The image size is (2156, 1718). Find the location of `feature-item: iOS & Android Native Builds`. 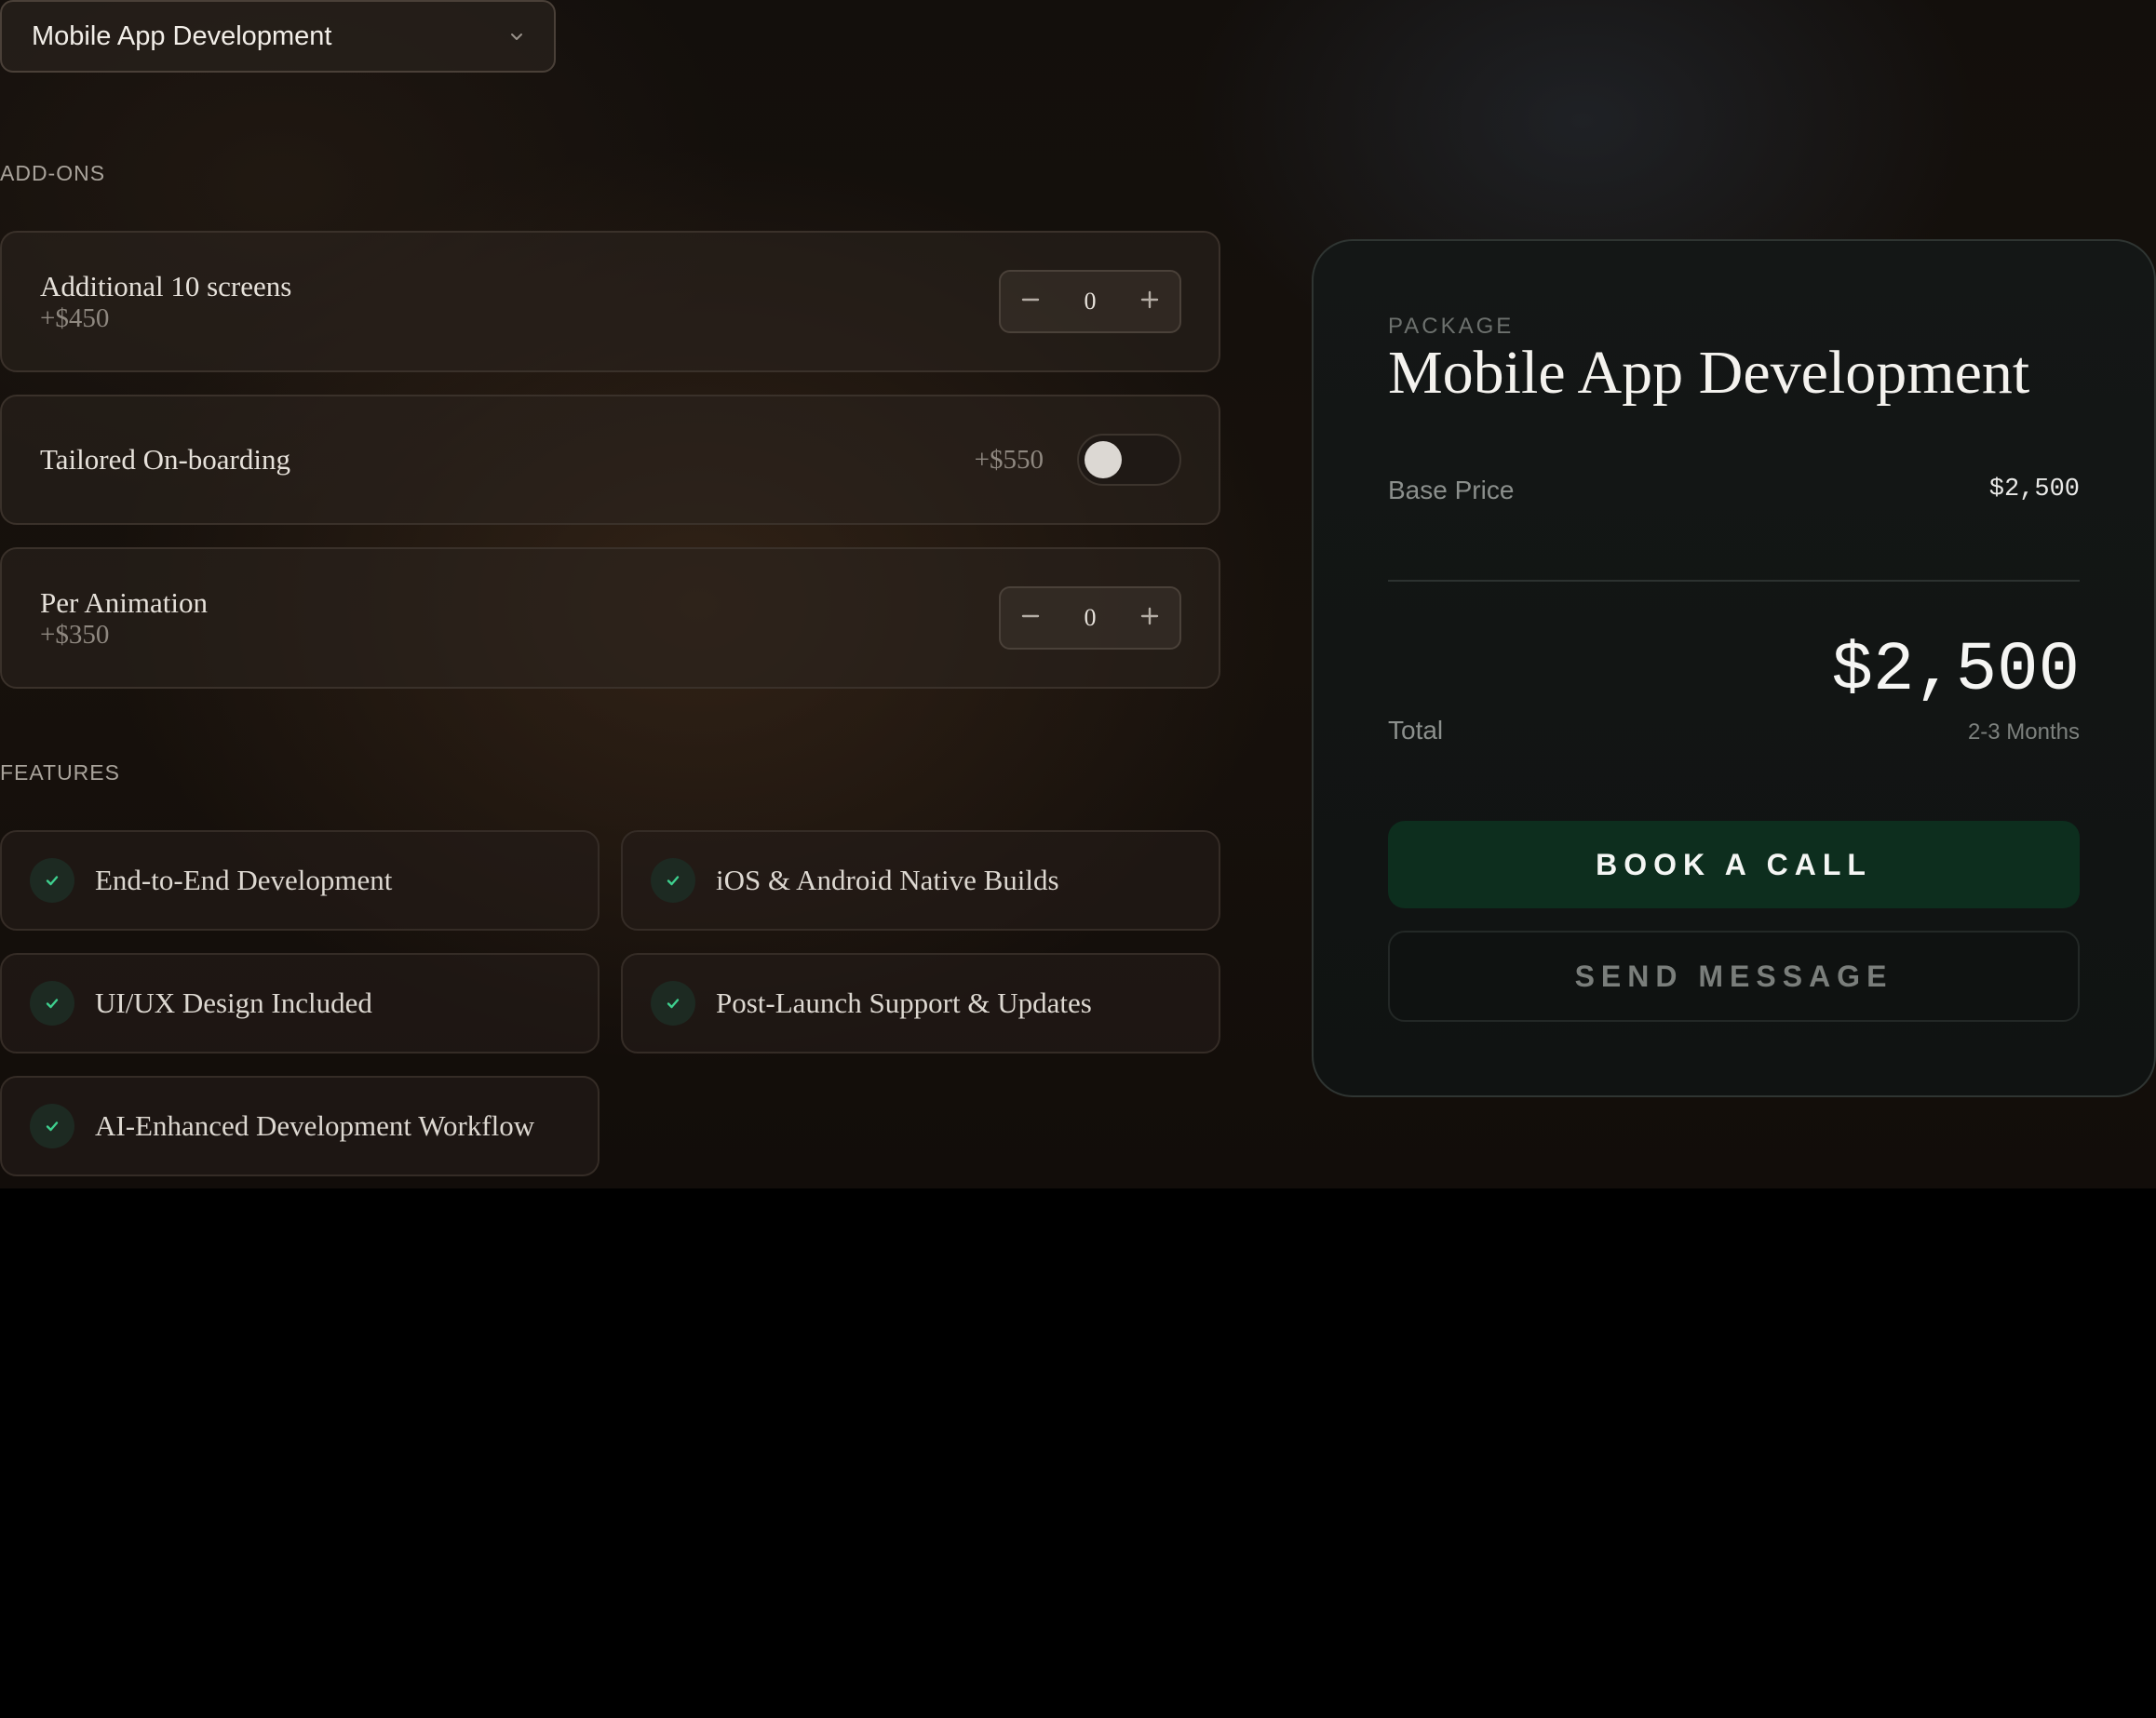

feature-item: iOS & Android Native Builds is located at coordinates (920, 880).